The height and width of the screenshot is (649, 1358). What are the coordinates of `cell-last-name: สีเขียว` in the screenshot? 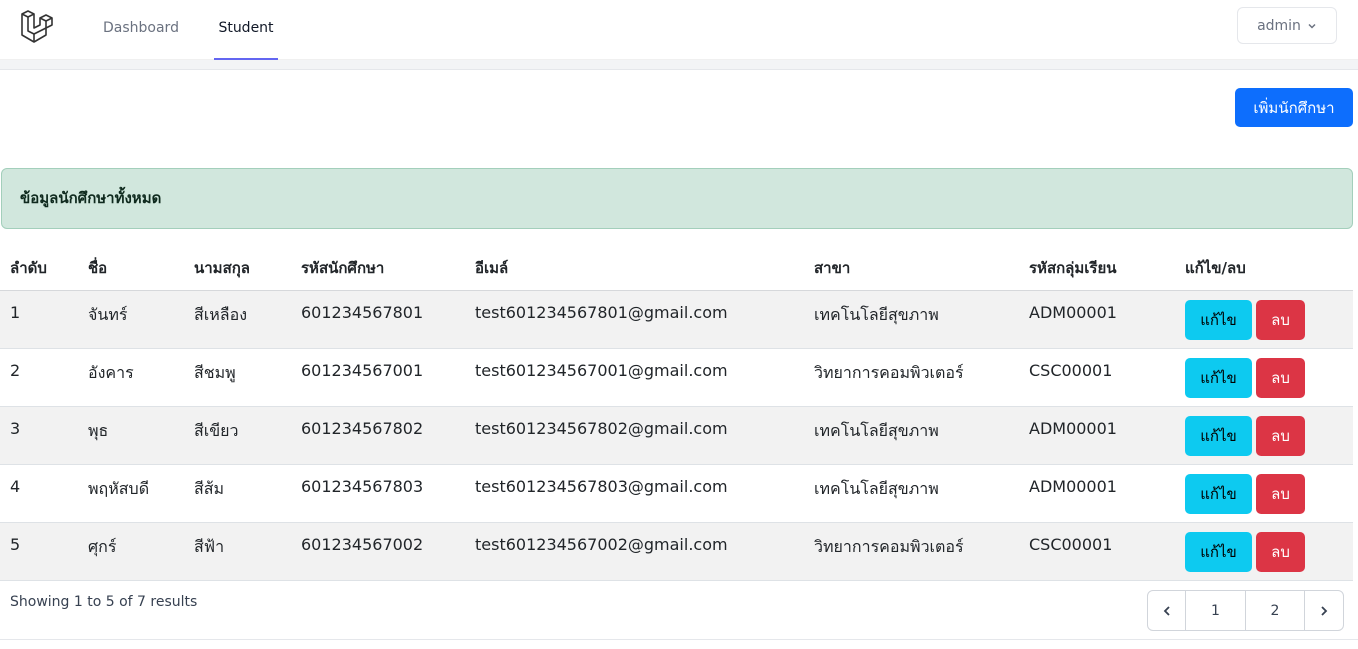 It's located at (237, 435).